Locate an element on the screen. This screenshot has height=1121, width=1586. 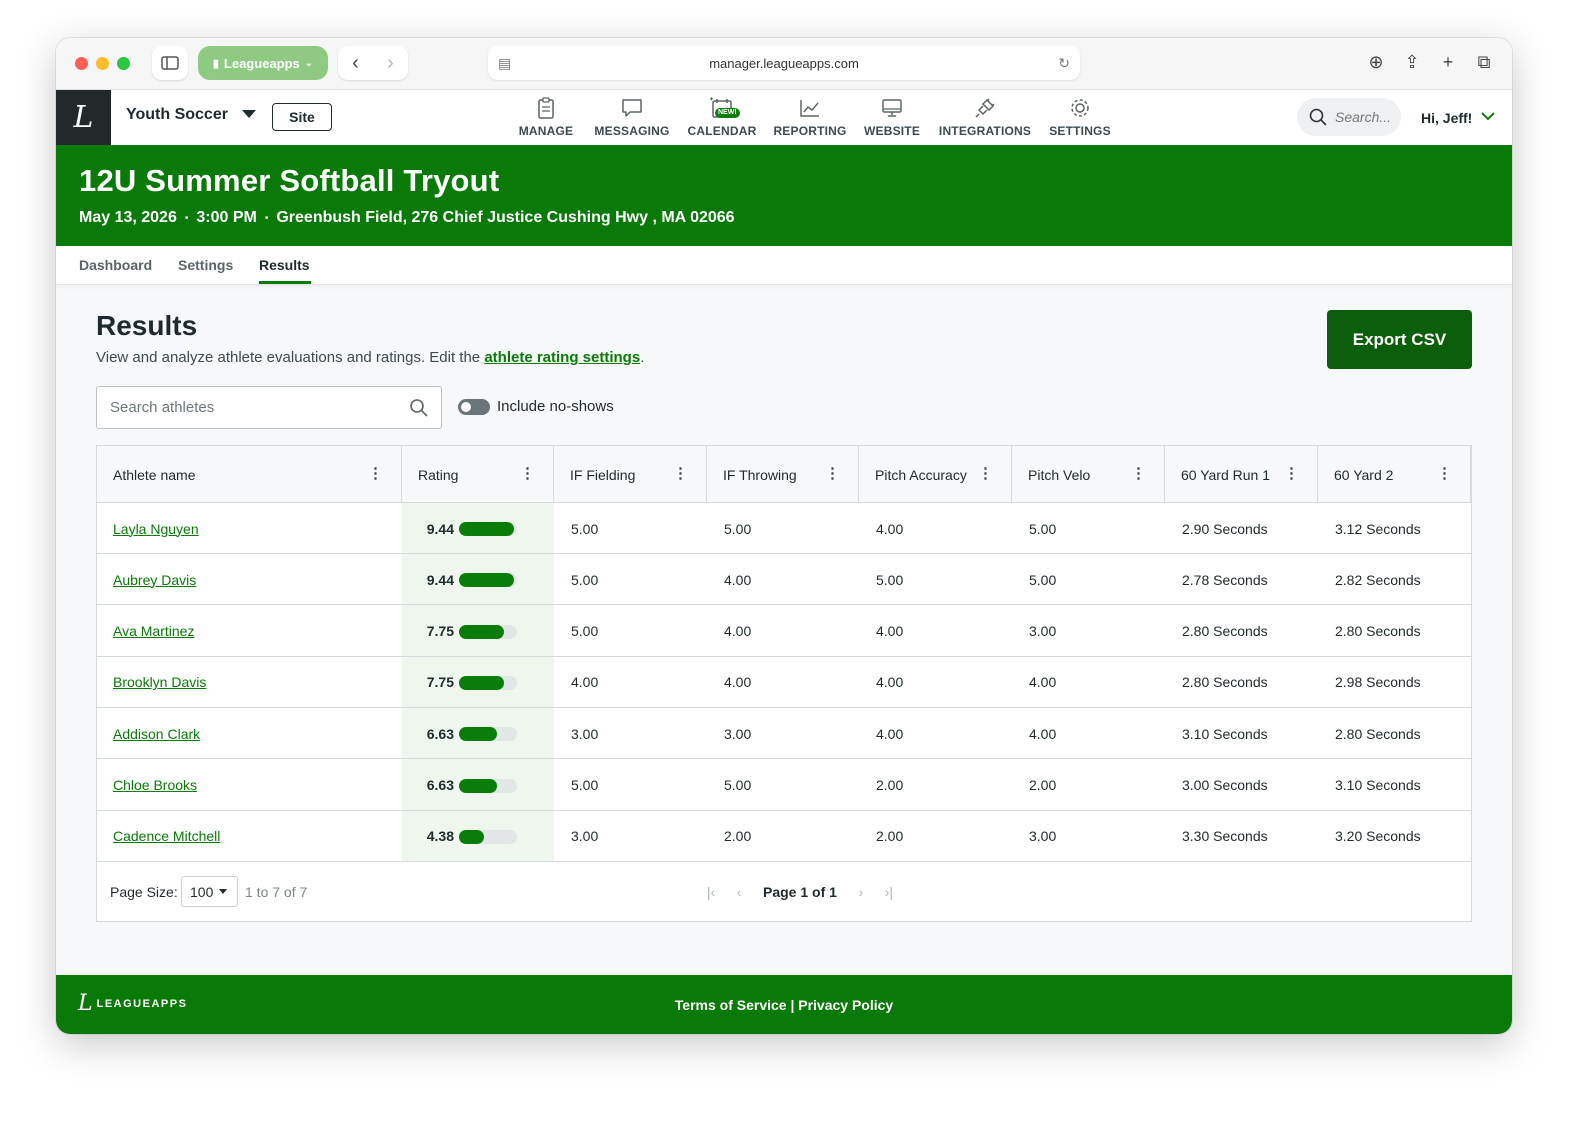
athlete-name-link: Aubrey Davis is located at coordinates (154, 580).